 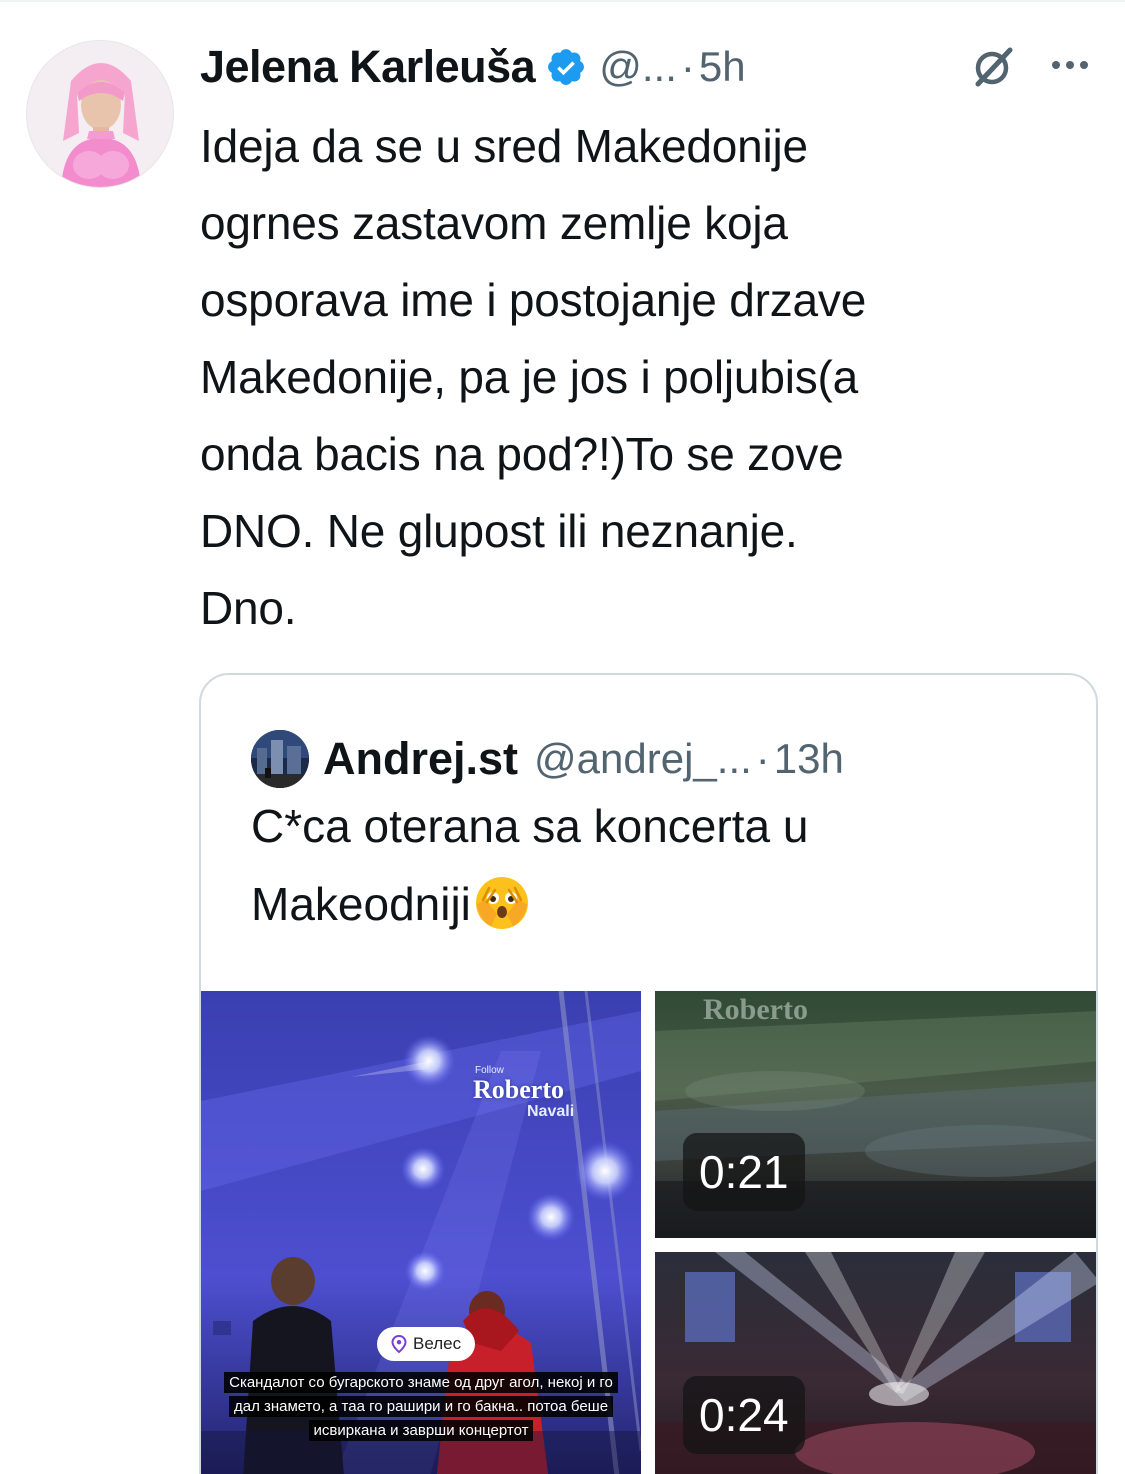 What do you see at coordinates (504, 146) in the screenshot?
I see `tweet-line: Ideja da se u sred Makedonije` at bounding box center [504, 146].